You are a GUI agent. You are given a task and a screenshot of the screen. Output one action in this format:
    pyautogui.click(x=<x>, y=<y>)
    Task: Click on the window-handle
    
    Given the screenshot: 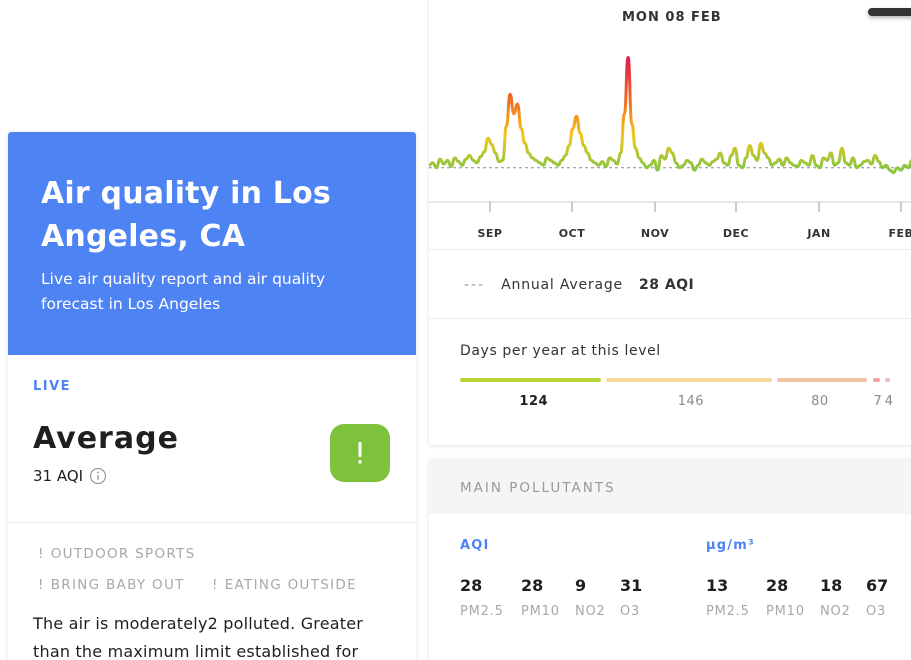 What is the action you would take?
    pyautogui.click(x=889, y=12)
    